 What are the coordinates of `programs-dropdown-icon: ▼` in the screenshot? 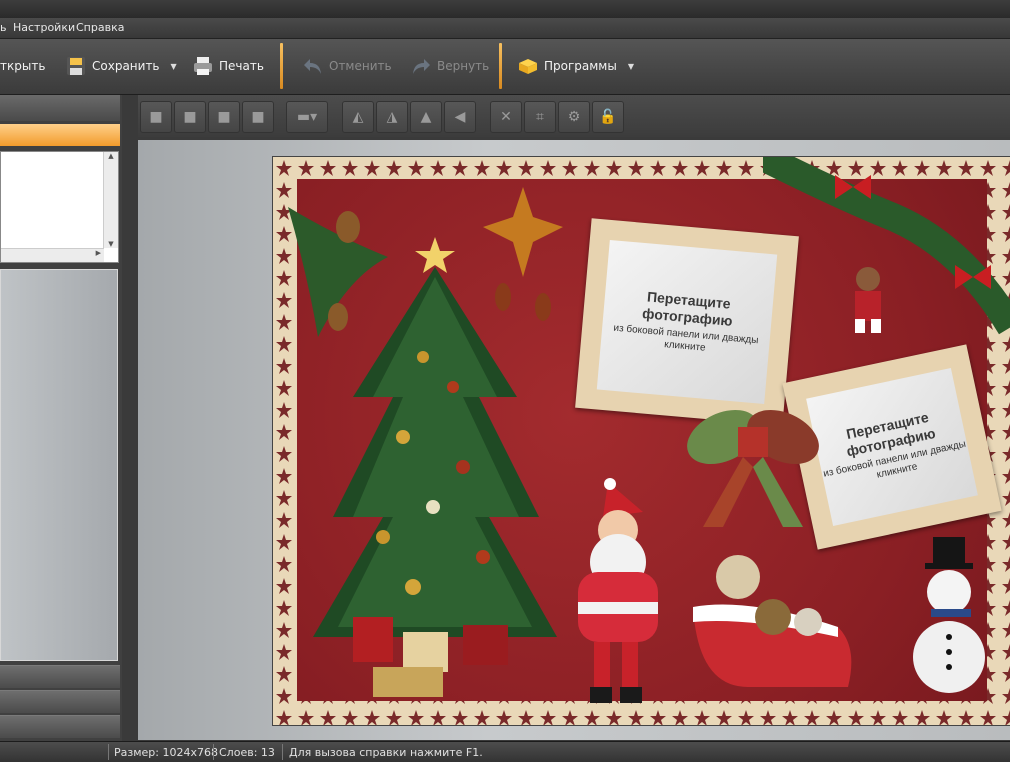 It's located at (631, 66).